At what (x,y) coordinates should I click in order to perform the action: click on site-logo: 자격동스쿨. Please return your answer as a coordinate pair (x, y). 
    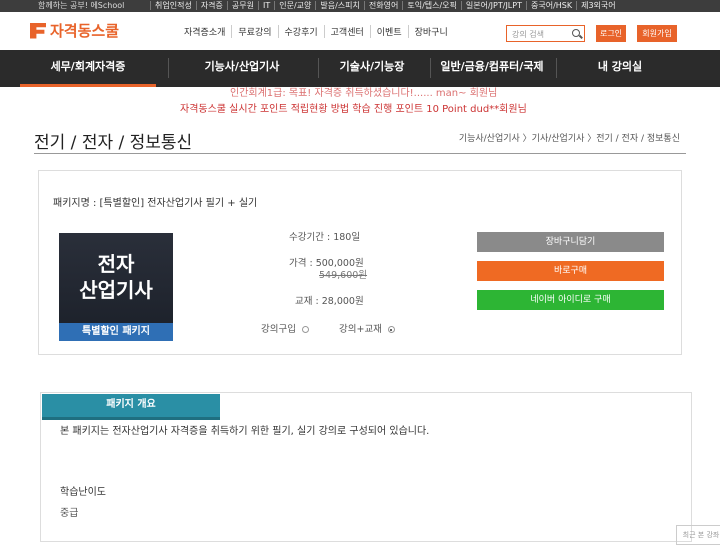
    Looking at the image, I should click on (74, 30).